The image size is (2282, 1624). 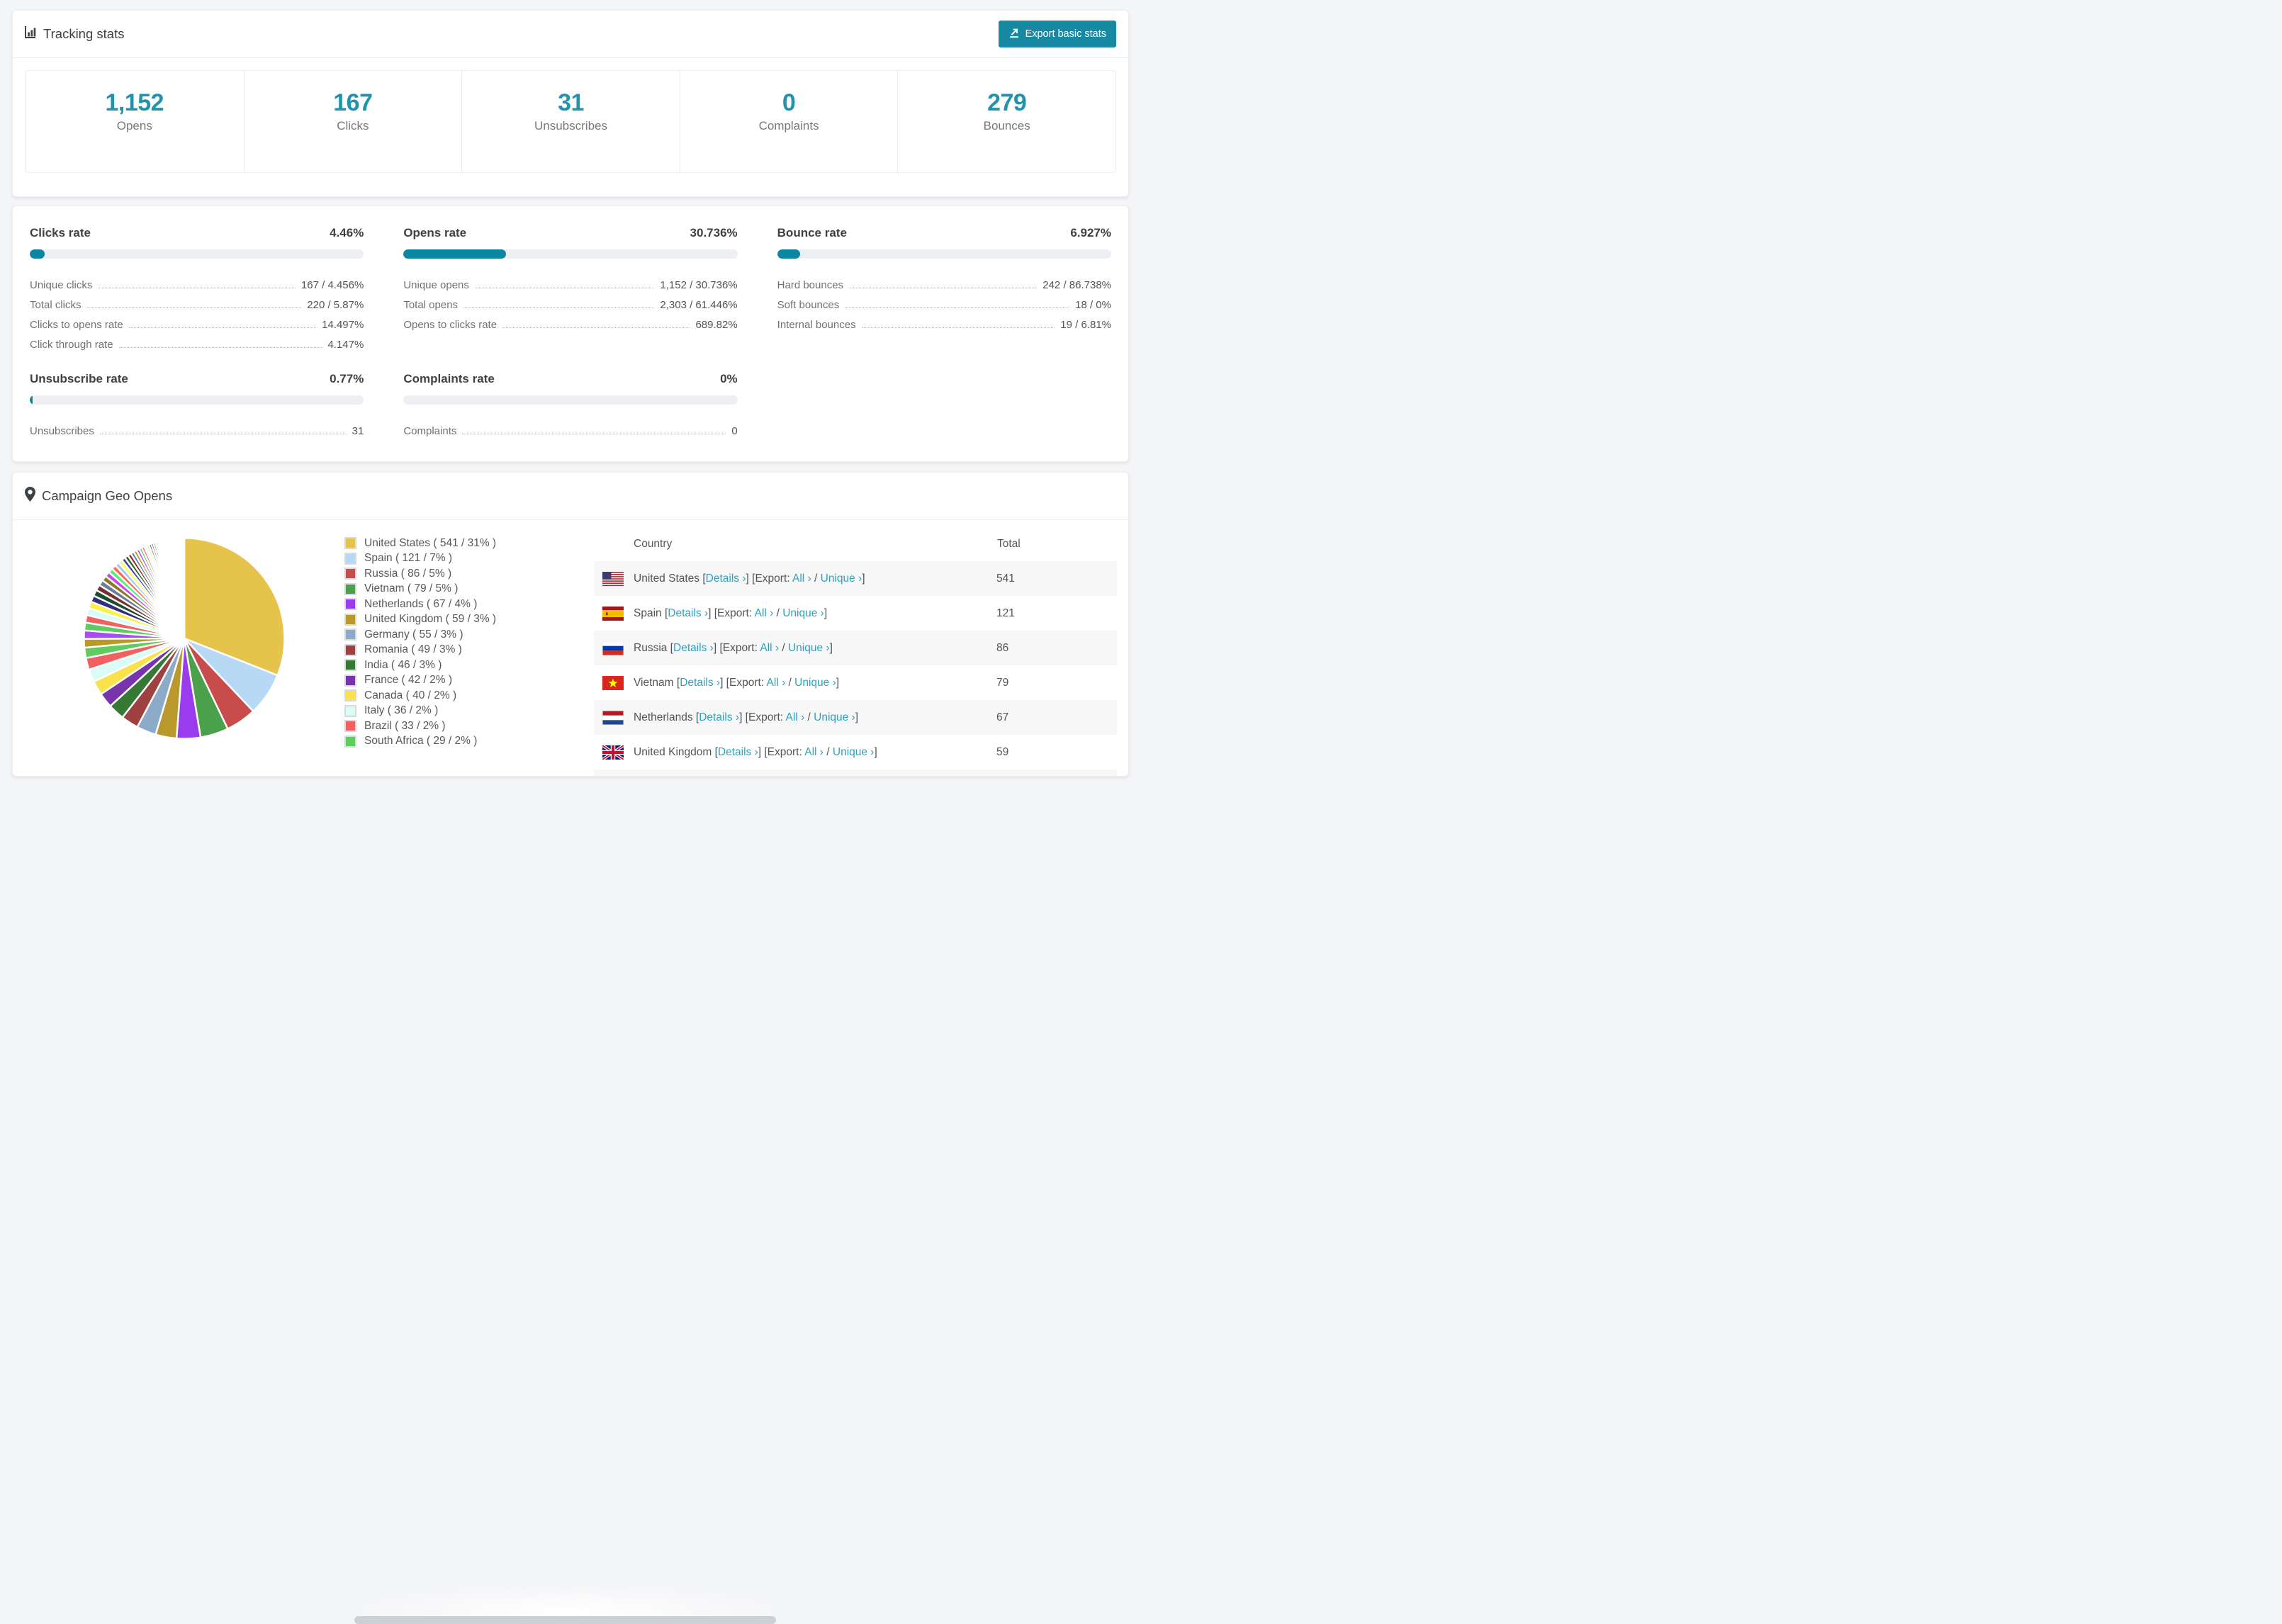 I want to click on rate-detail-row: Unsubscribes 31, so click(x=197, y=431).